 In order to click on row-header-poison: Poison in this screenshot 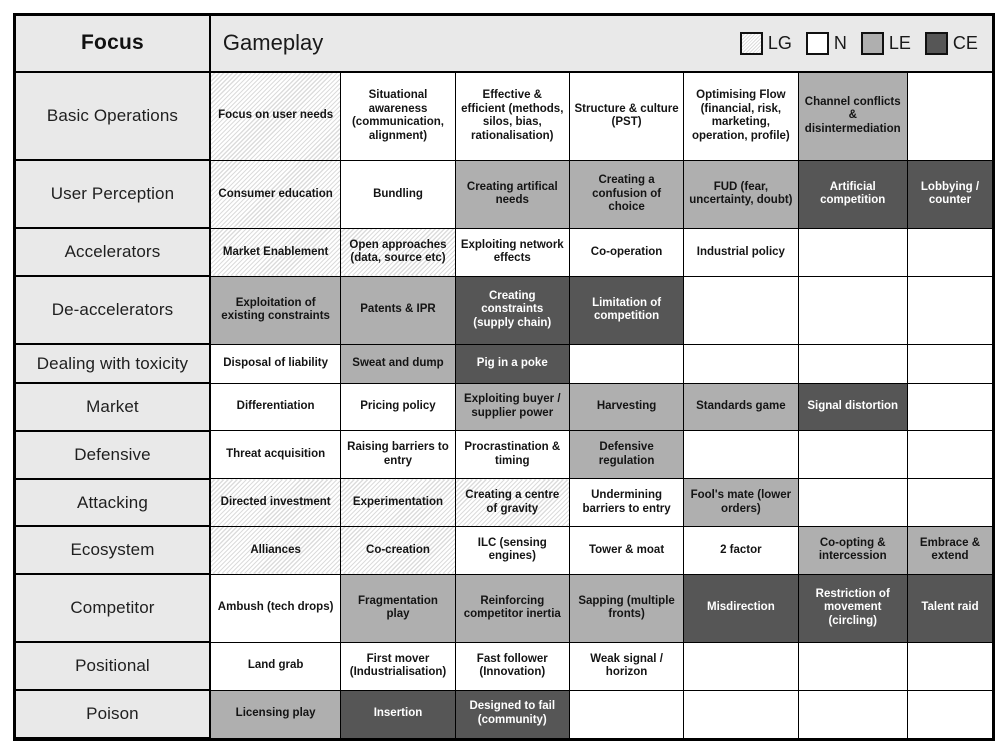, I will do `click(112, 714)`.